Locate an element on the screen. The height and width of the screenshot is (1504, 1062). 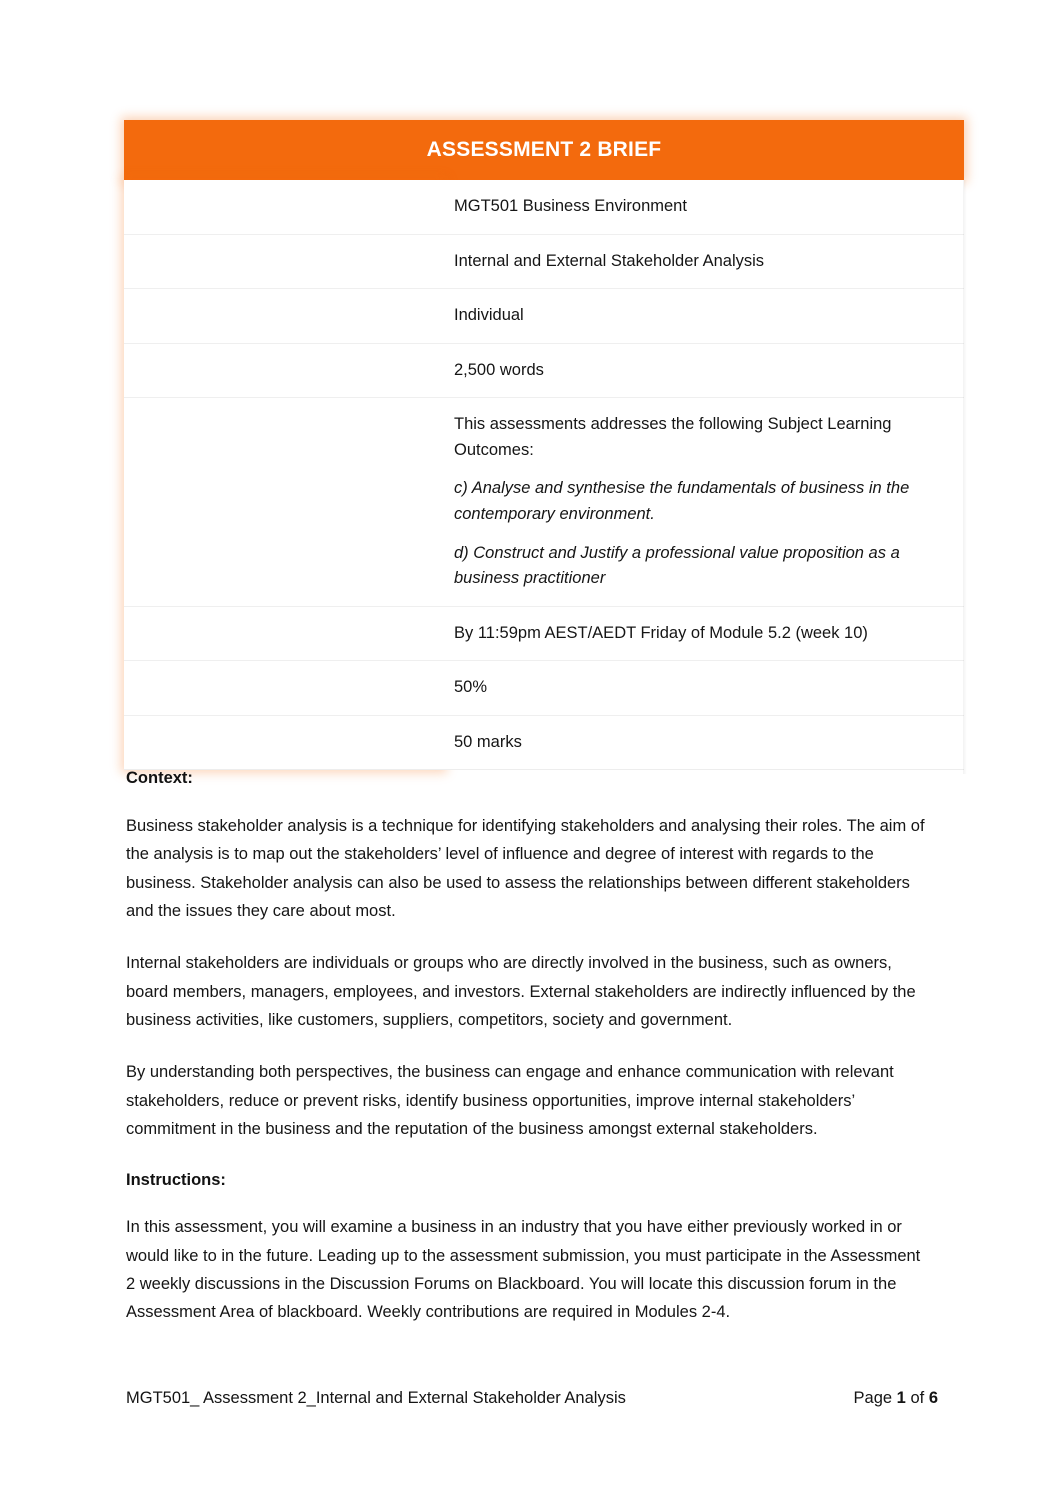
context-heading: Context: is located at coordinates (159, 778).